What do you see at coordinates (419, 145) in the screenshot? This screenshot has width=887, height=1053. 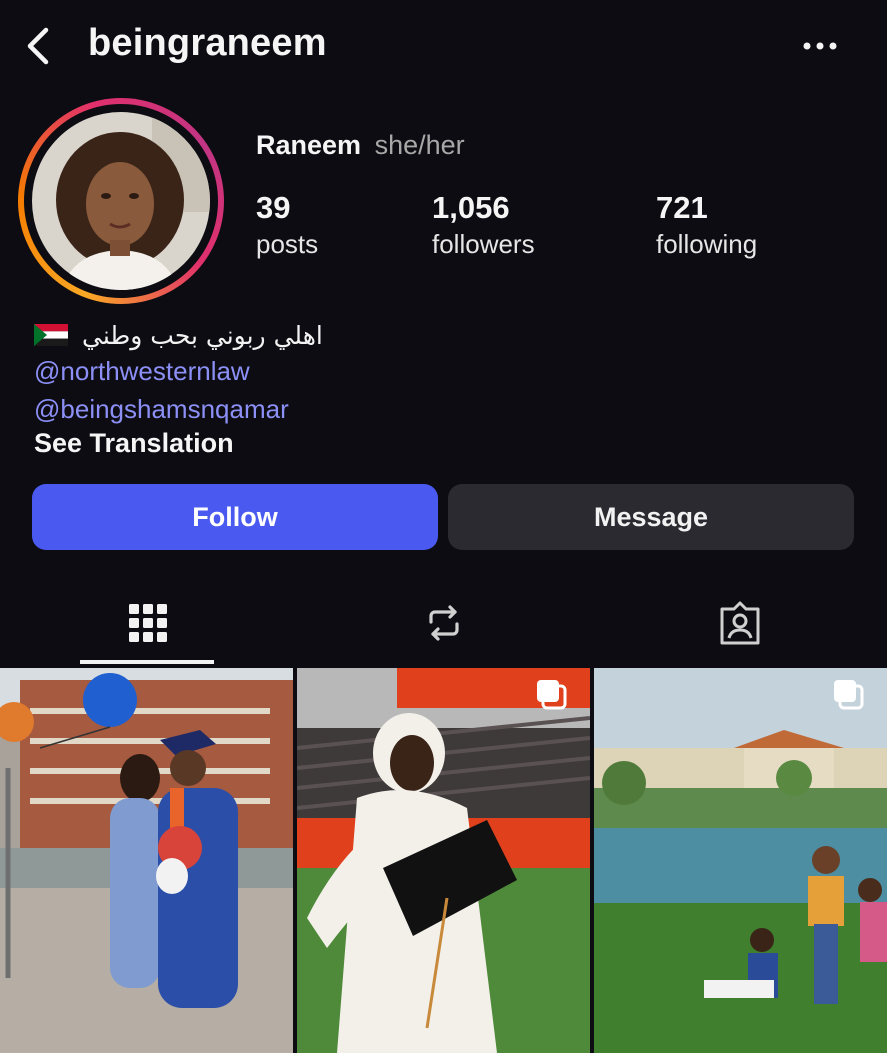 I see `pronouns: she/her` at bounding box center [419, 145].